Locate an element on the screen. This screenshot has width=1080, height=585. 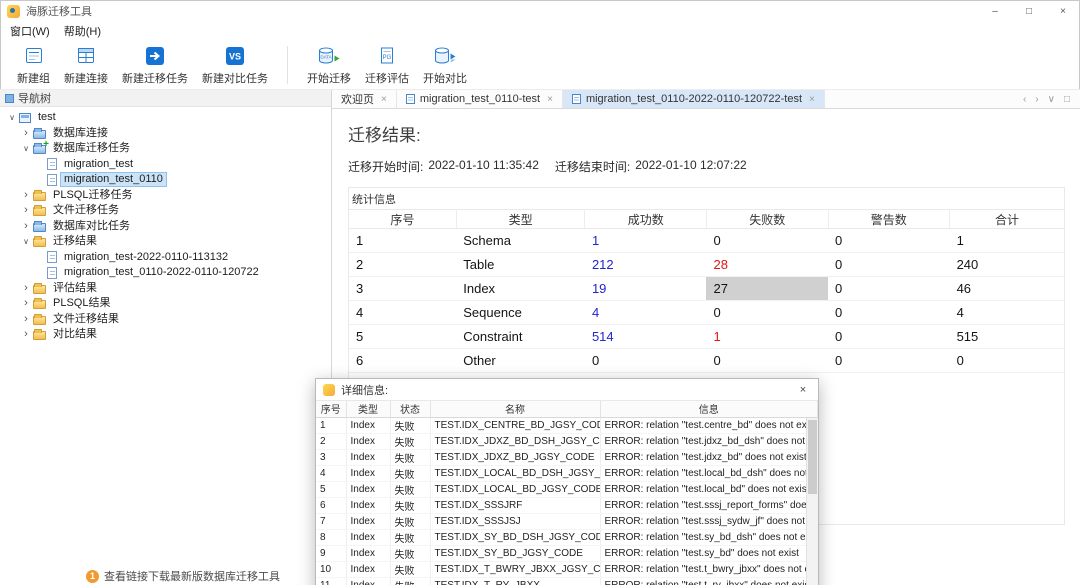
menu-window: 窗口(W) is located at coordinates (30, 31).